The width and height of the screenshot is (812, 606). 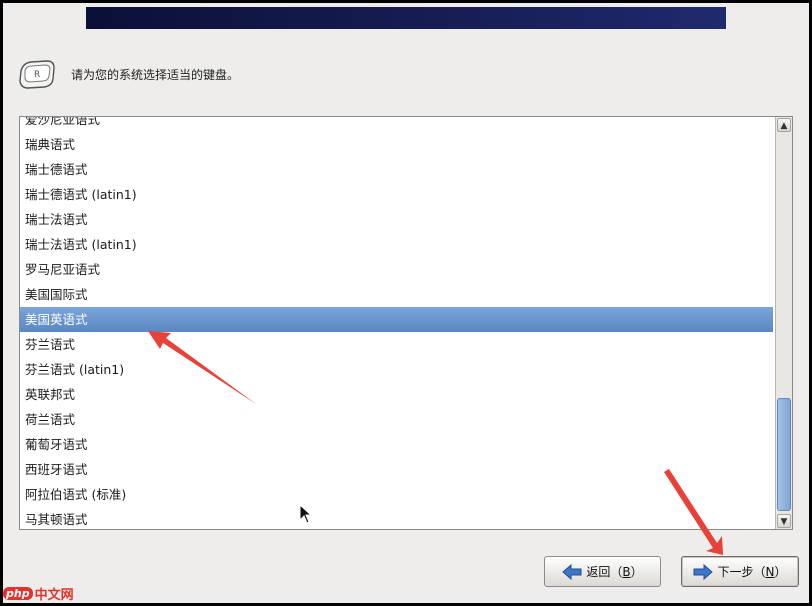 I want to click on back-button: 返回（B）, so click(x=602, y=571).